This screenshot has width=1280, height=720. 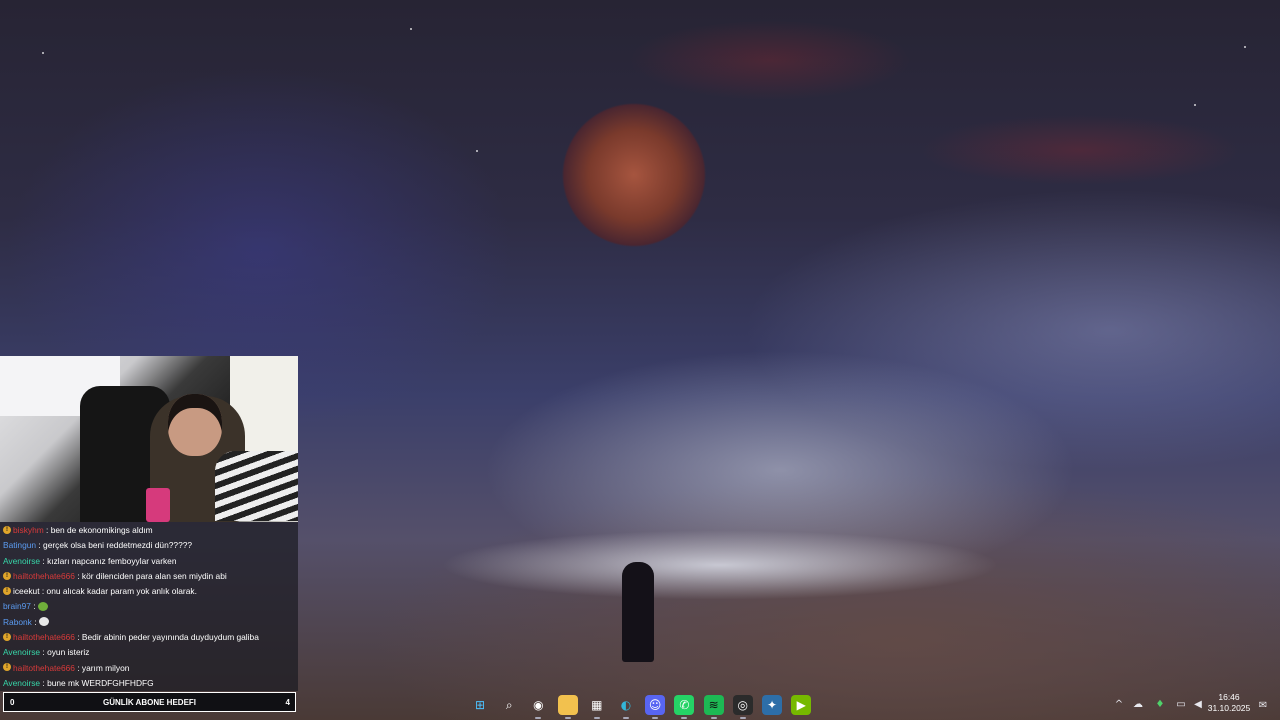 I want to click on volume-icon: ◀, so click(x=1198, y=705).